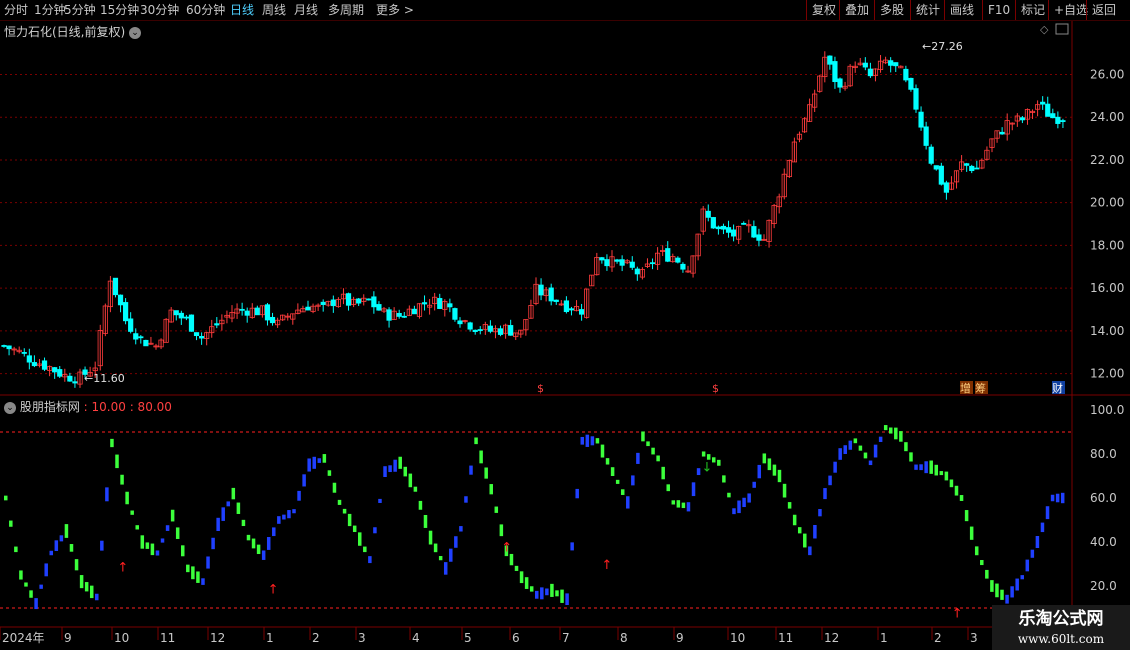  Describe the element at coordinates (316, 638) in the screenshot. I see `time-tick-label: 2` at that location.